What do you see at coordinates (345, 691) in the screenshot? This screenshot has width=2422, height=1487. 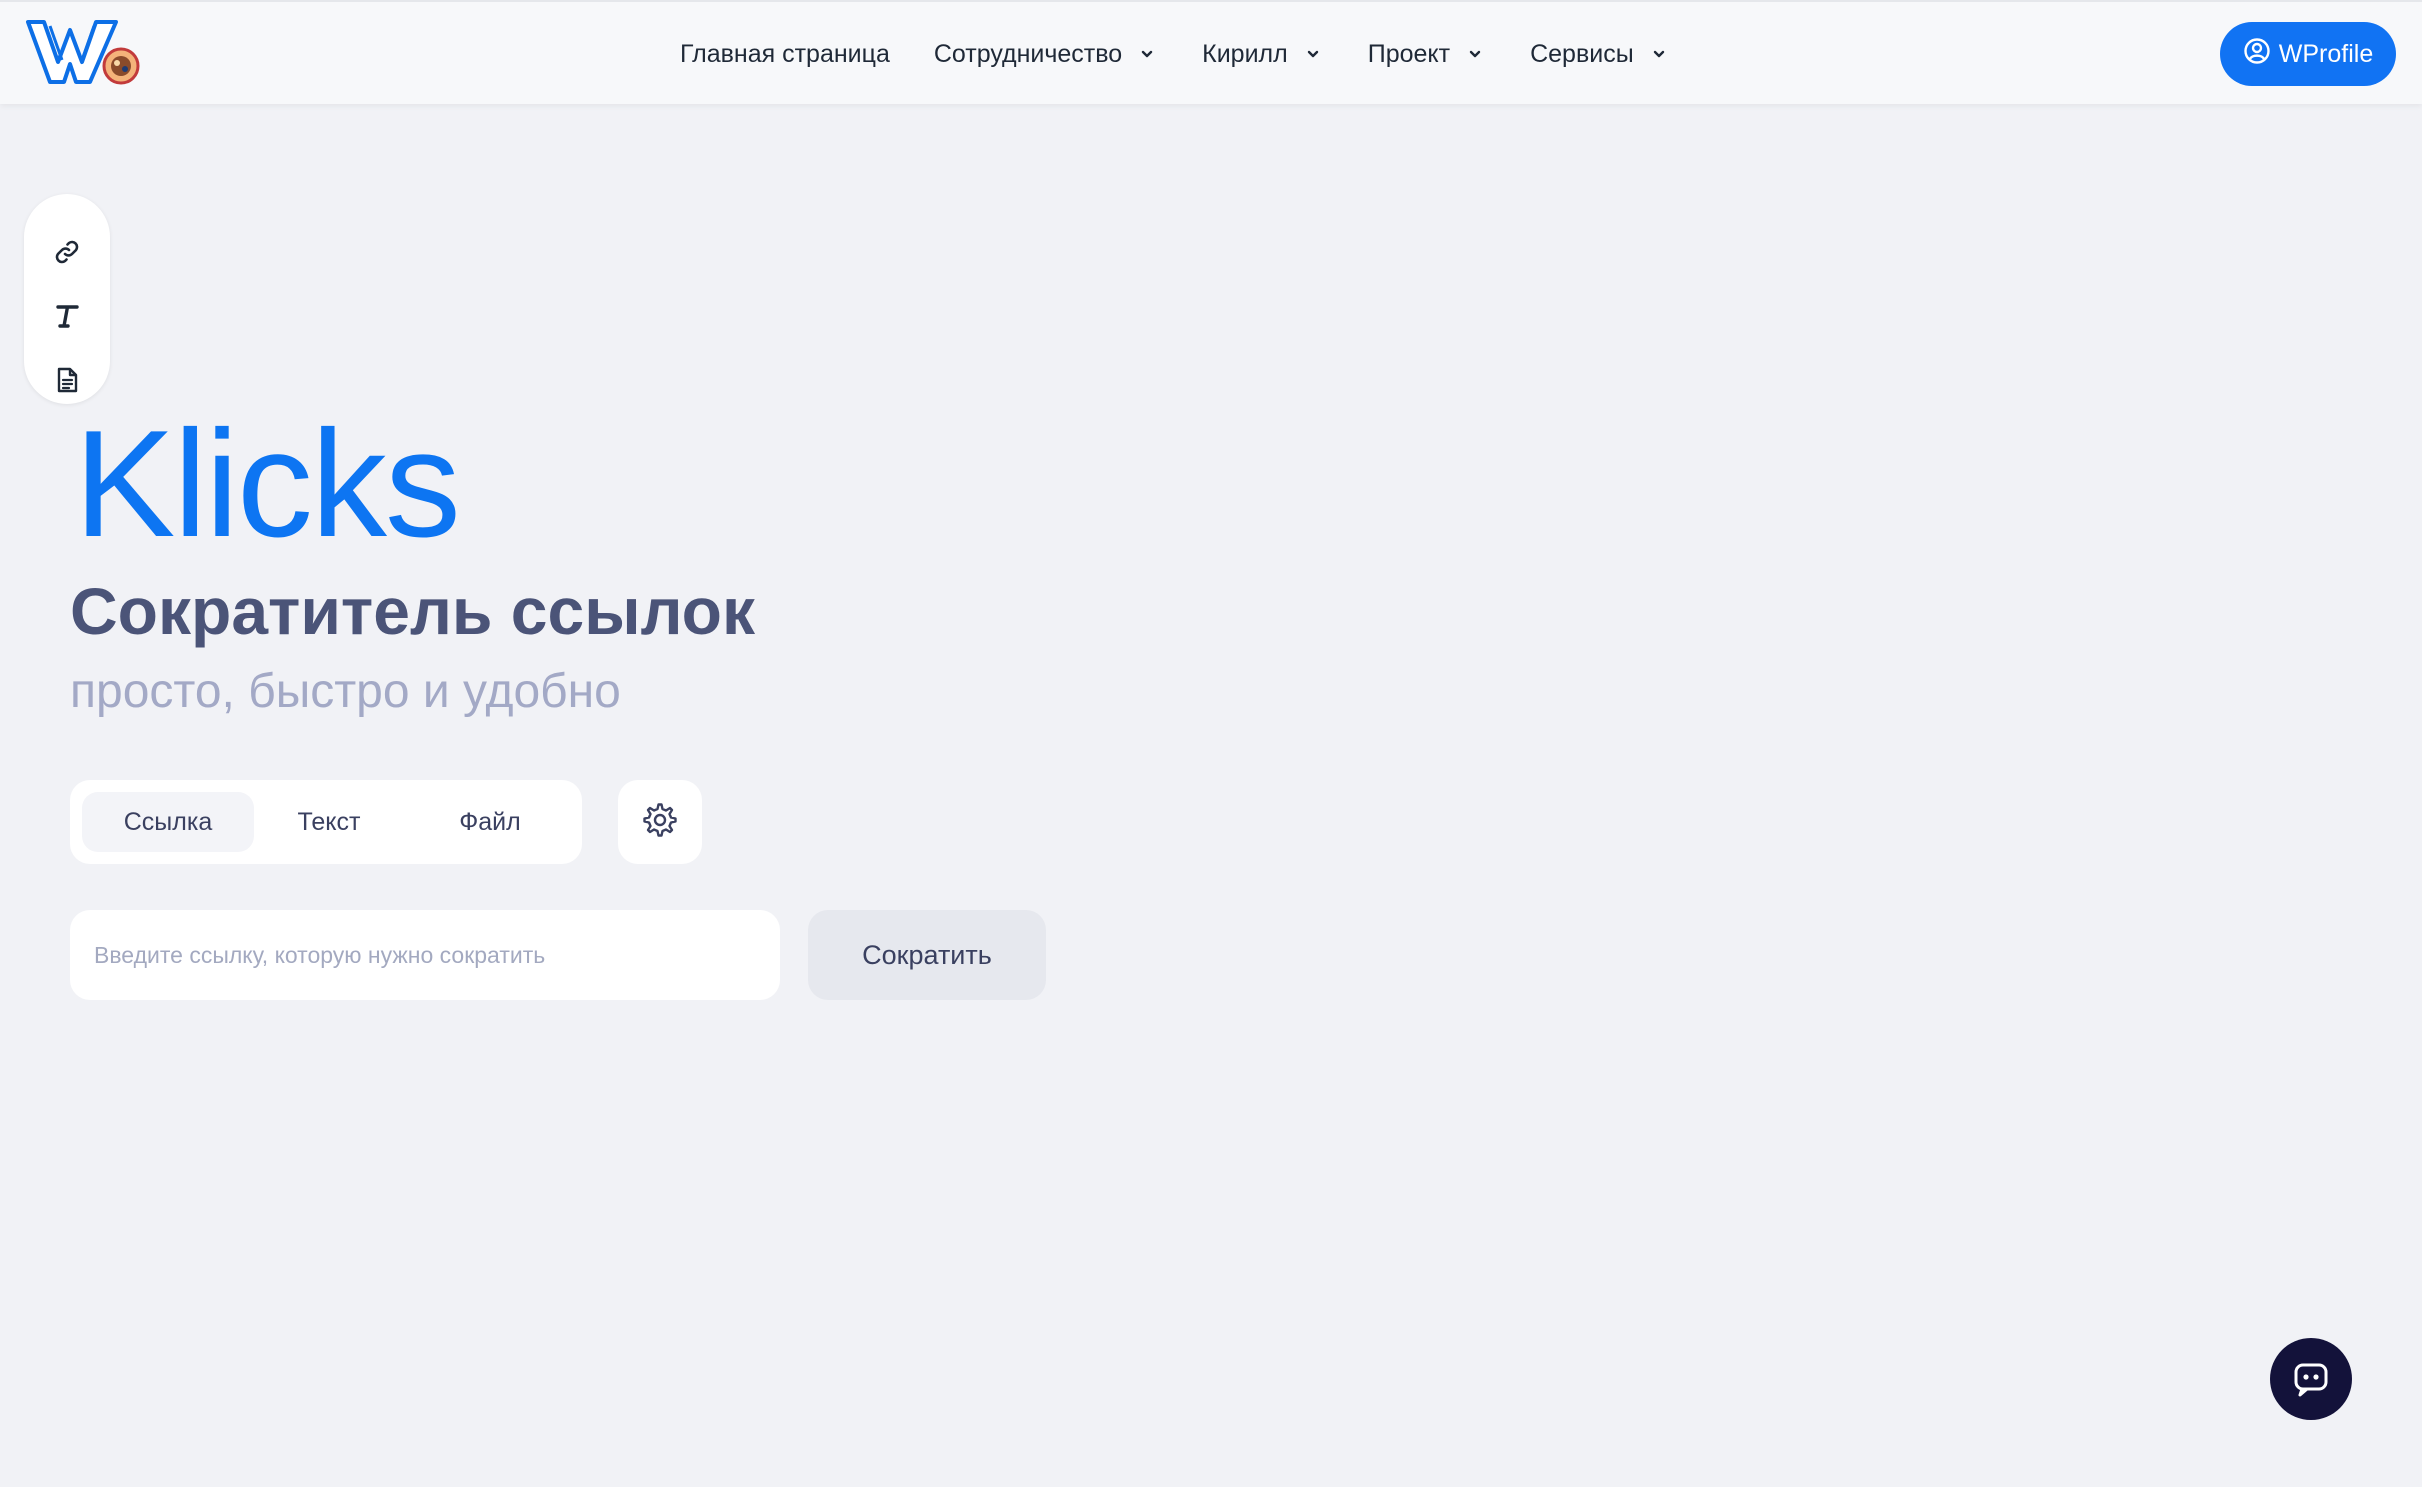 I see `page-tagline: просто, быстро и удобно` at bounding box center [345, 691].